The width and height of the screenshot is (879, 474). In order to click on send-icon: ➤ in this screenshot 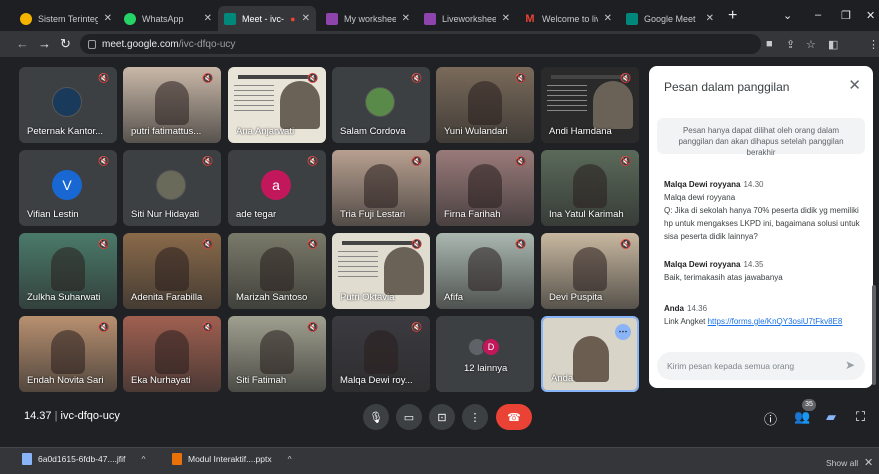, I will do `click(850, 365)`.